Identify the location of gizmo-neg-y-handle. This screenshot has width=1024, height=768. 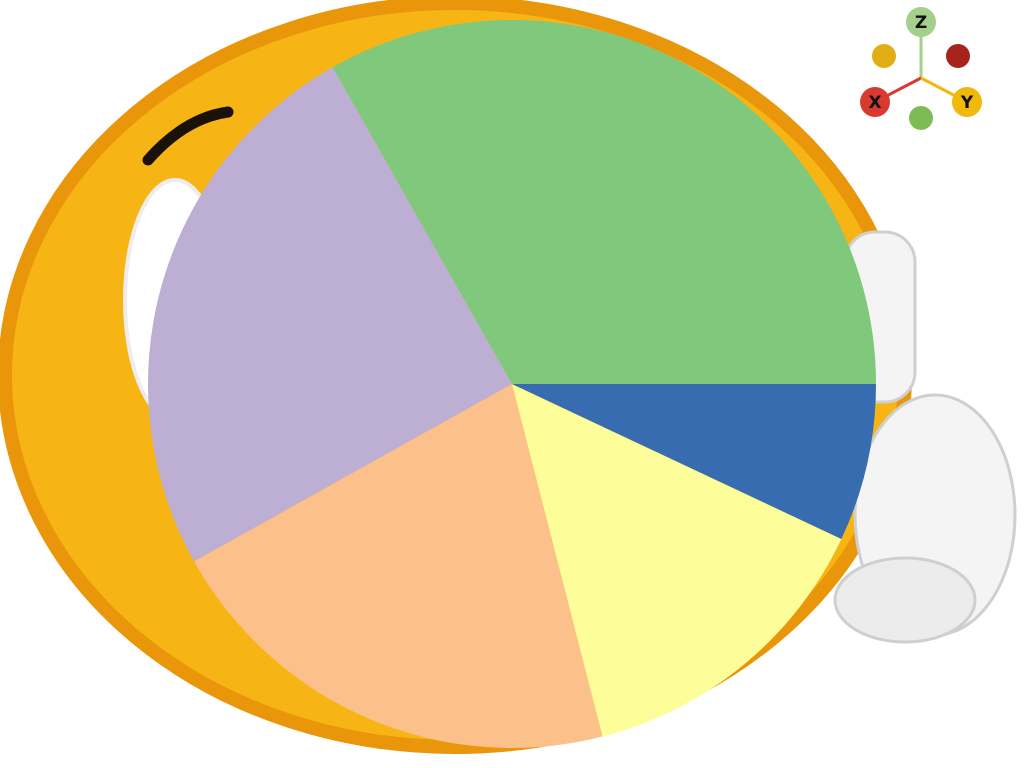
(884, 56).